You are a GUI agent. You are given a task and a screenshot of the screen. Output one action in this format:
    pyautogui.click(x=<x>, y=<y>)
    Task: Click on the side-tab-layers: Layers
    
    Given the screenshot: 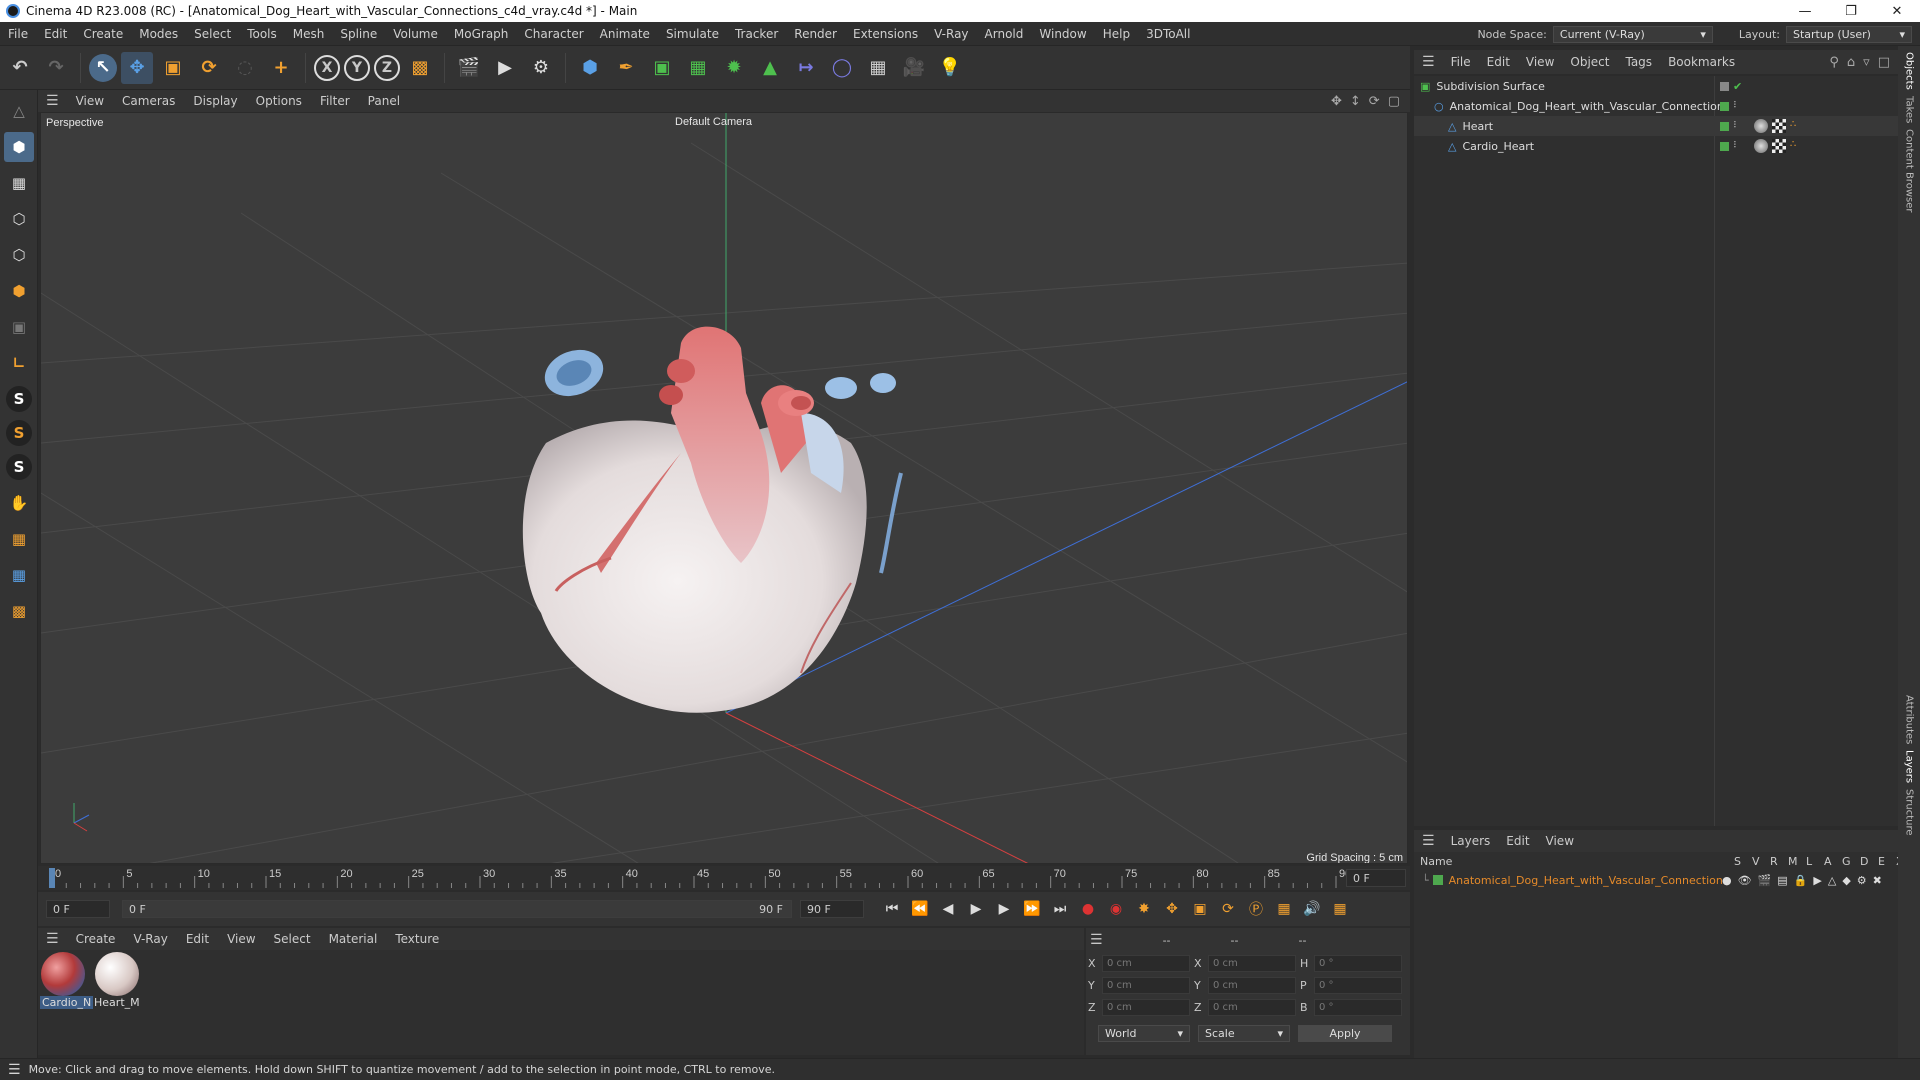 What is the action you would take?
    pyautogui.click(x=1909, y=766)
    